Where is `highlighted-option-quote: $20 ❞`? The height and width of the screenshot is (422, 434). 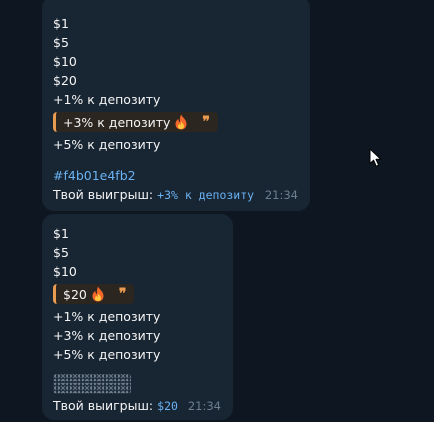 highlighted-option-quote: $20 ❞ is located at coordinates (94, 294).